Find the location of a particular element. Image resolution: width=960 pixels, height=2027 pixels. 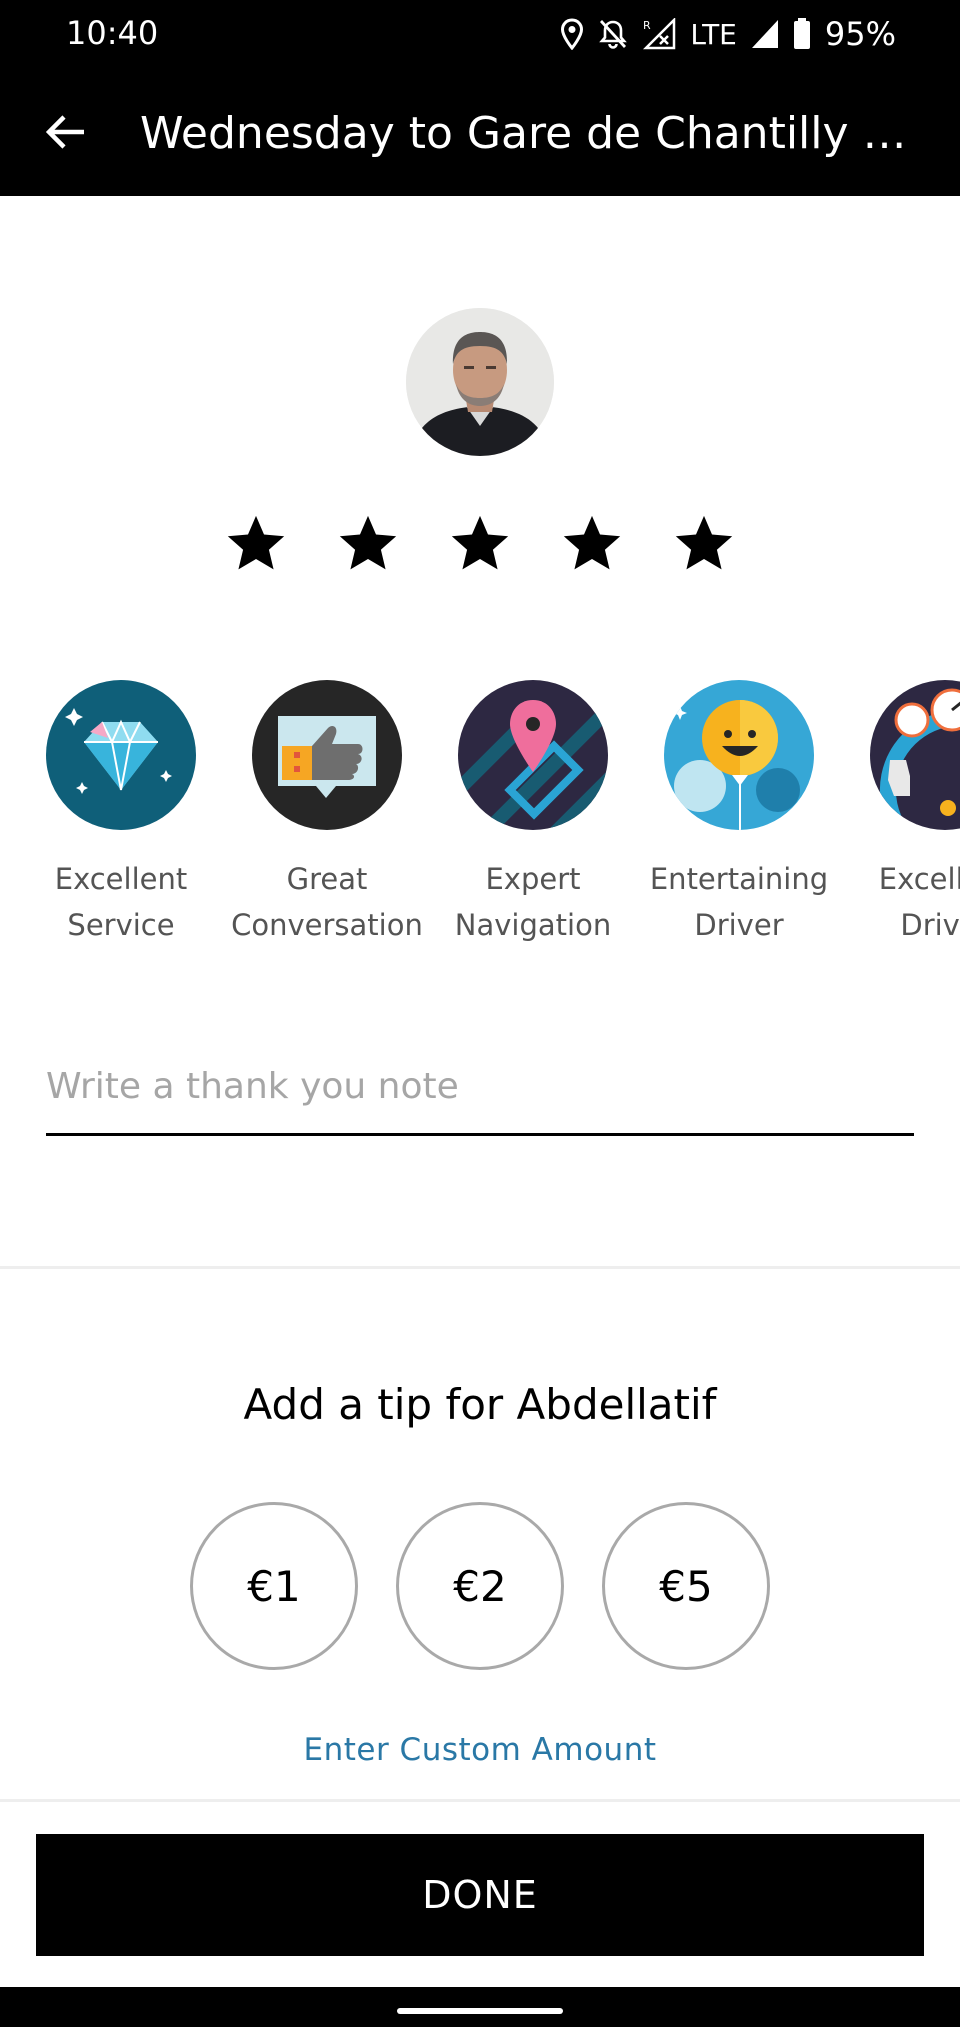

compliment-excellent-driver: Excellent Driver is located at coordinates (901, 814).